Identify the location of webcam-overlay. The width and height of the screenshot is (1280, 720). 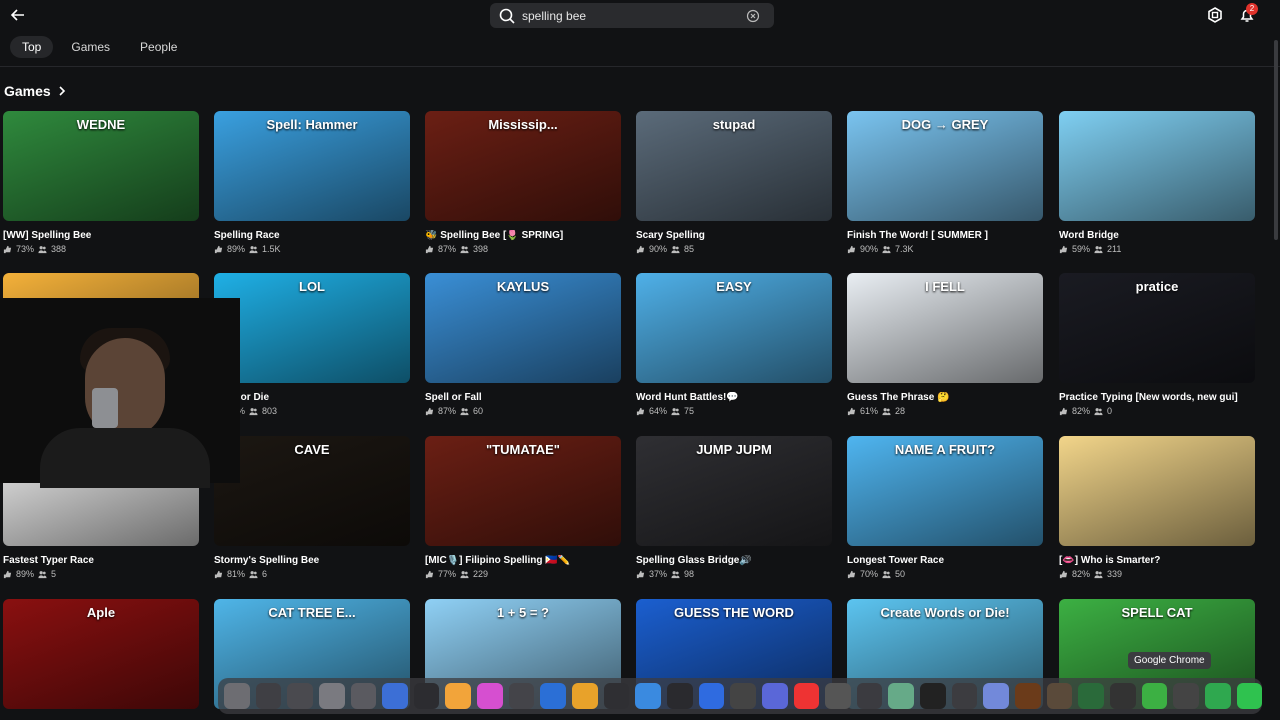
(120, 393).